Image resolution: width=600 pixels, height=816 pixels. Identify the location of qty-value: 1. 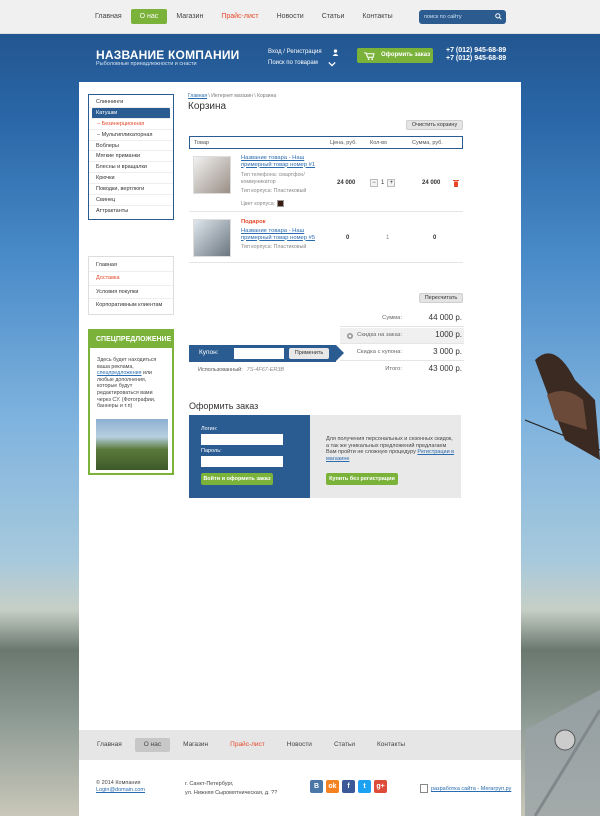
(382, 183).